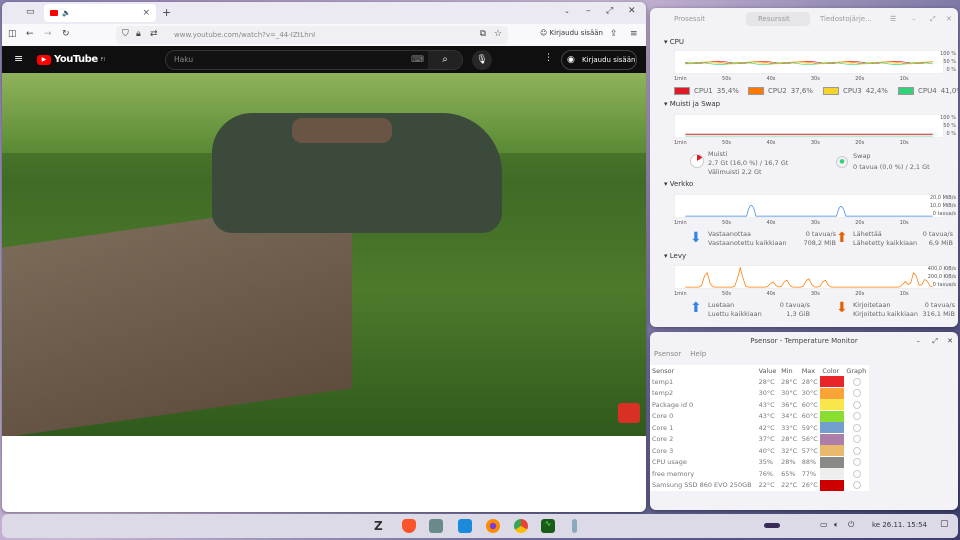  What do you see at coordinates (493, 526) in the screenshot?
I see `firefox-icon` at bounding box center [493, 526].